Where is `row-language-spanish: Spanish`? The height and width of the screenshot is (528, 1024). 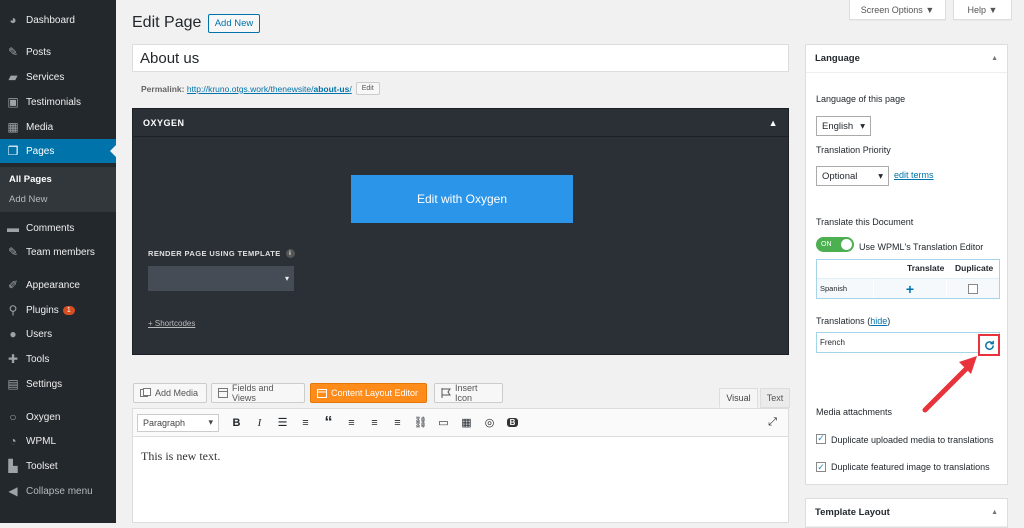
row-language-spanish: Spanish is located at coordinates (845, 288).